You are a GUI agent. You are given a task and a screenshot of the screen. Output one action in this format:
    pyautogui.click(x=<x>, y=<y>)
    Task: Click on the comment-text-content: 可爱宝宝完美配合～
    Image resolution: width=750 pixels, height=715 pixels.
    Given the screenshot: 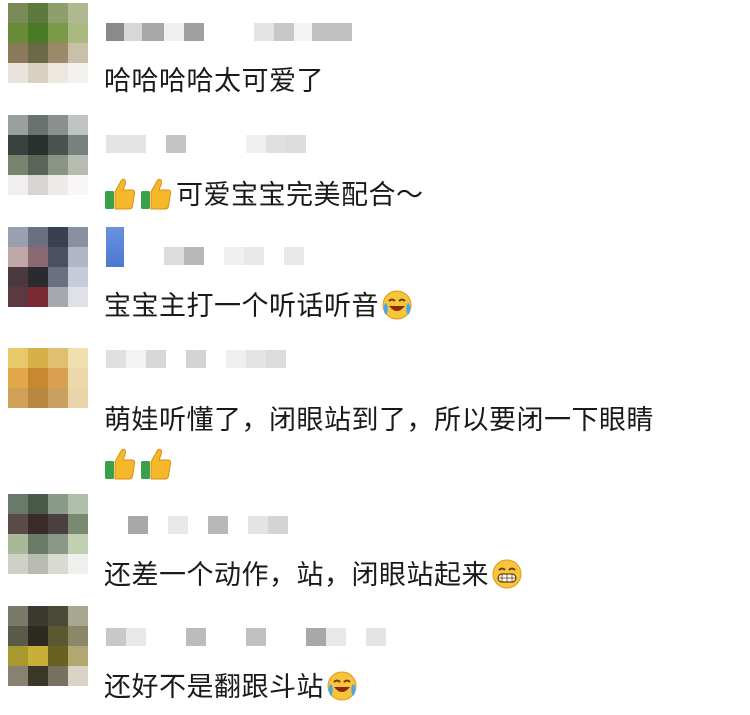 What is the action you would take?
    pyautogui.click(x=300, y=195)
    